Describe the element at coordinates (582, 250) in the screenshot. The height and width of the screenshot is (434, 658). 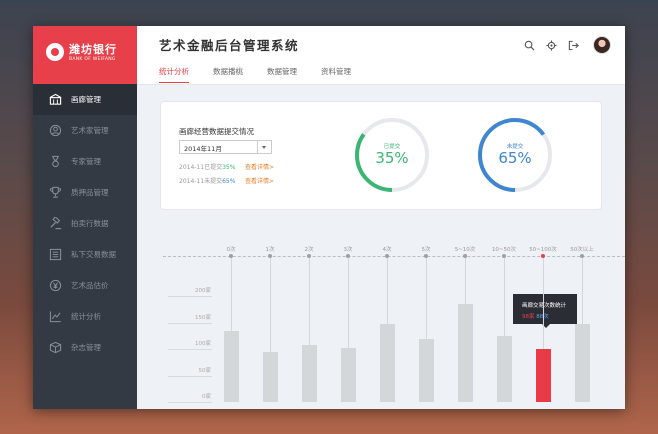
I see `category-label: 50次以上` at that location.